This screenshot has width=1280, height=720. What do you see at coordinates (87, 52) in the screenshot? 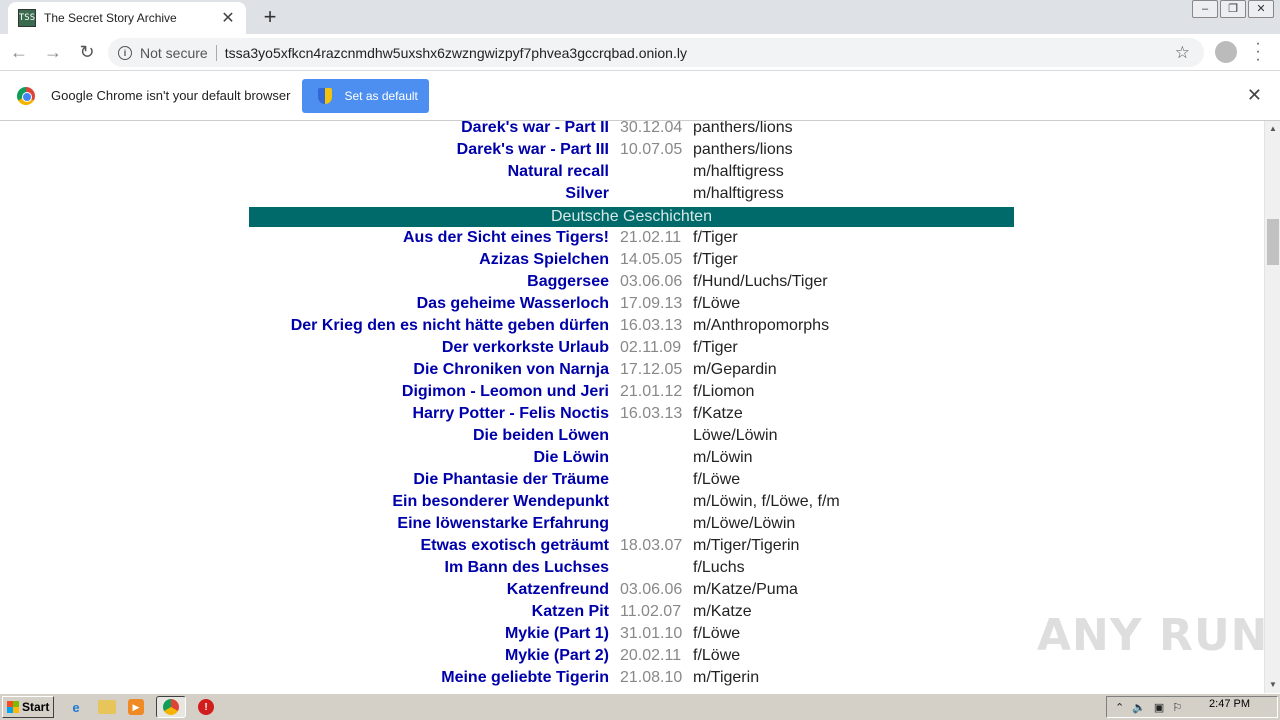
I see `reload-icon: ↻` at bounding box center [87, 52].